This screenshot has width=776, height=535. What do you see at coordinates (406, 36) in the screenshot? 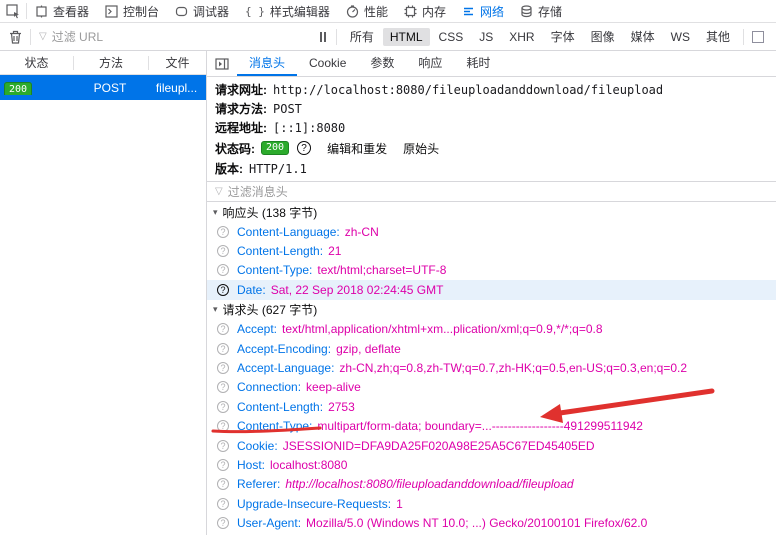
I see `filter-button: HTML` at bounding box center [406, 36].